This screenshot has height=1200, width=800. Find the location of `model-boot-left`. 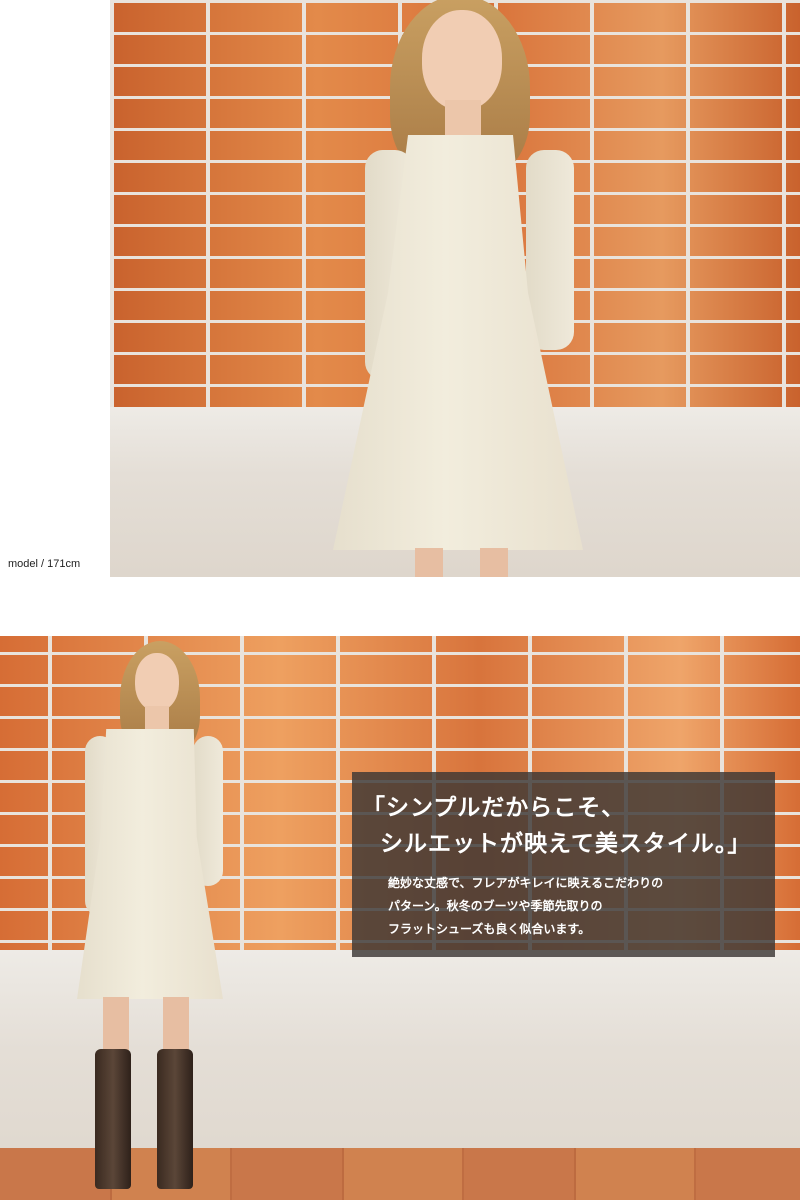

model-boot-left is located at coordinates (113, 1119).